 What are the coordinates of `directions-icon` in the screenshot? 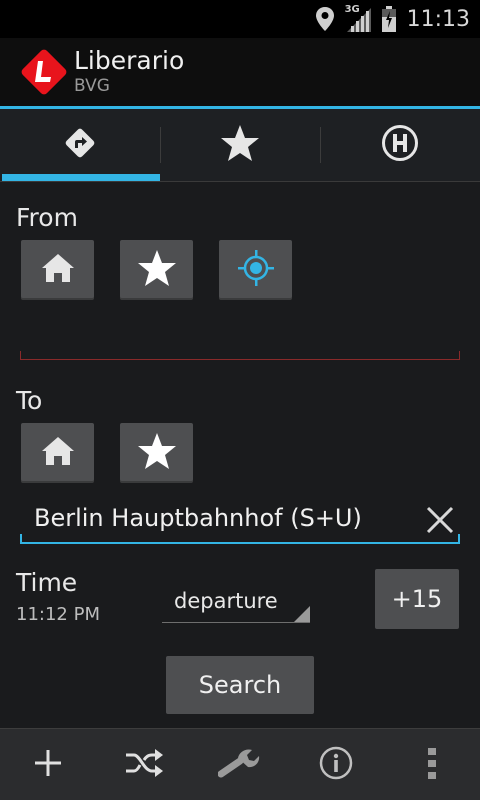 It's located at (80, 145).